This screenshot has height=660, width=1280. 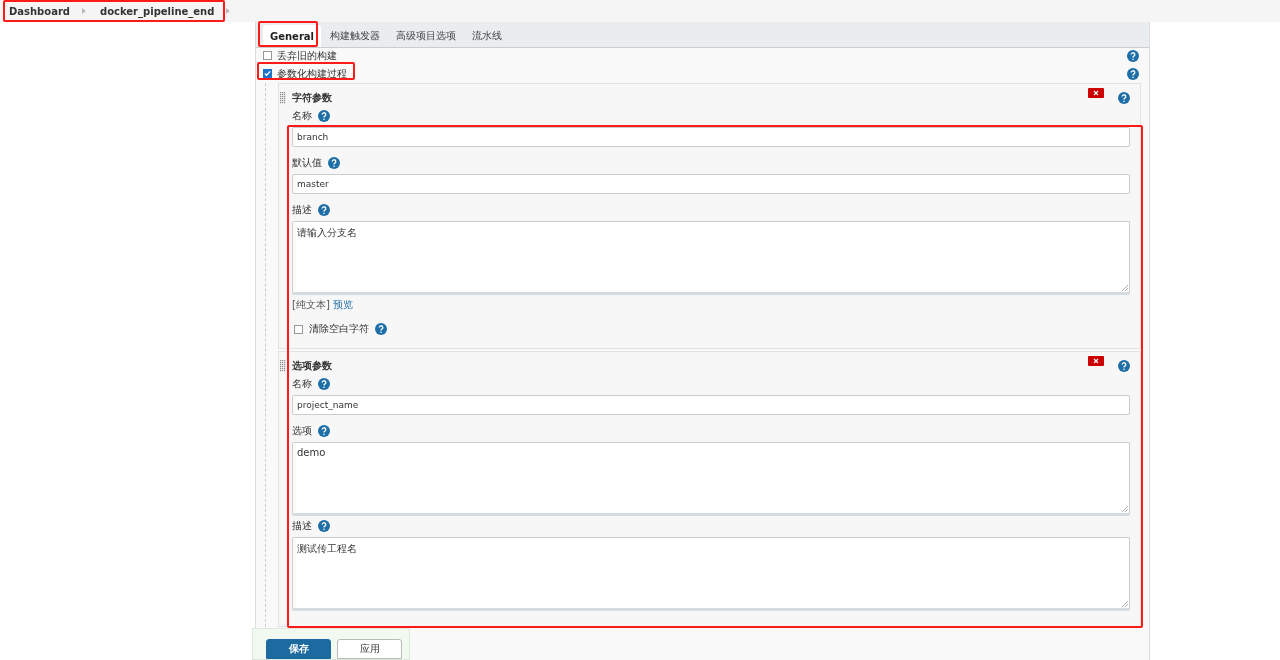 I want to click on input-field: master, so click(x=711, y=184).